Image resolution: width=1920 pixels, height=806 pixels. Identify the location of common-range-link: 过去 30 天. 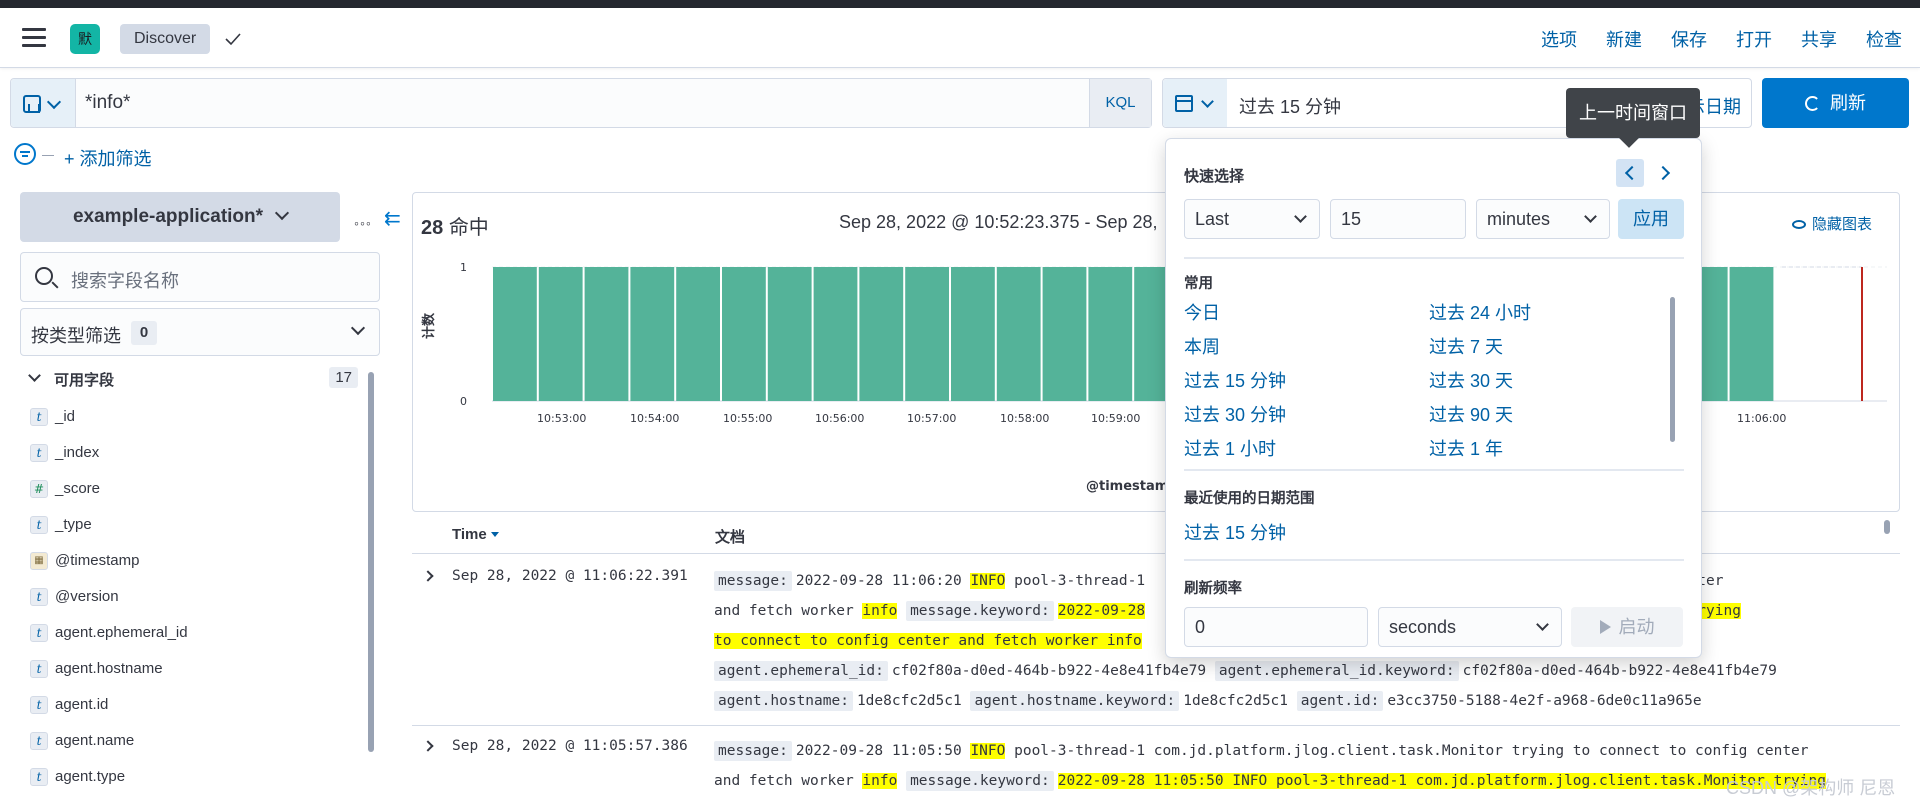
(1471, 380).